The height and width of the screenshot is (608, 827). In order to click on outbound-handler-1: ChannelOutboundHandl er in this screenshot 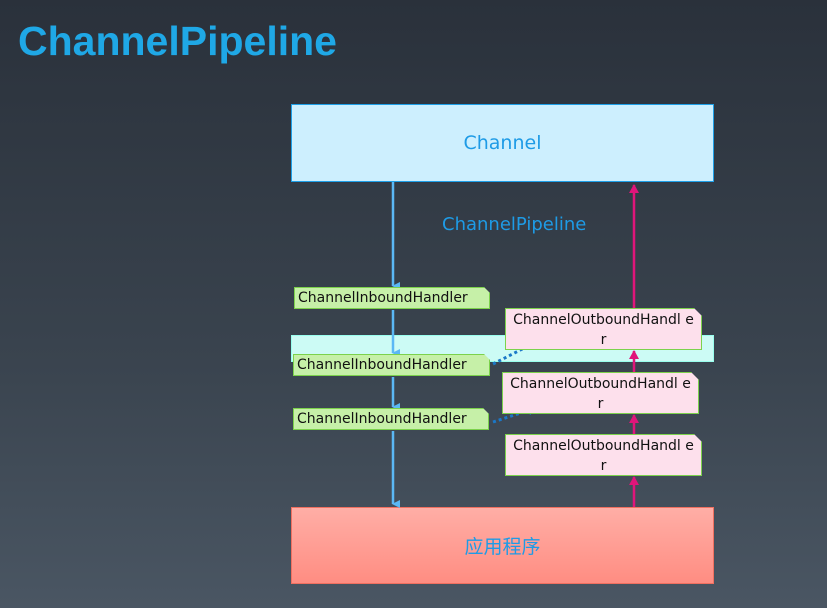, I will do `click(603, 329)`.